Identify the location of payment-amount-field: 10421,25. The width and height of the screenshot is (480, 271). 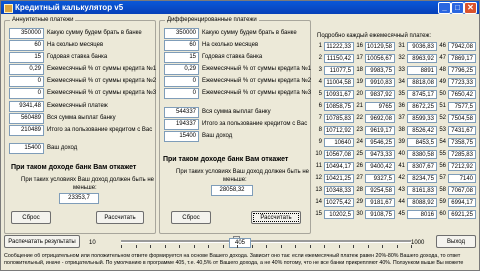
(339, 178).